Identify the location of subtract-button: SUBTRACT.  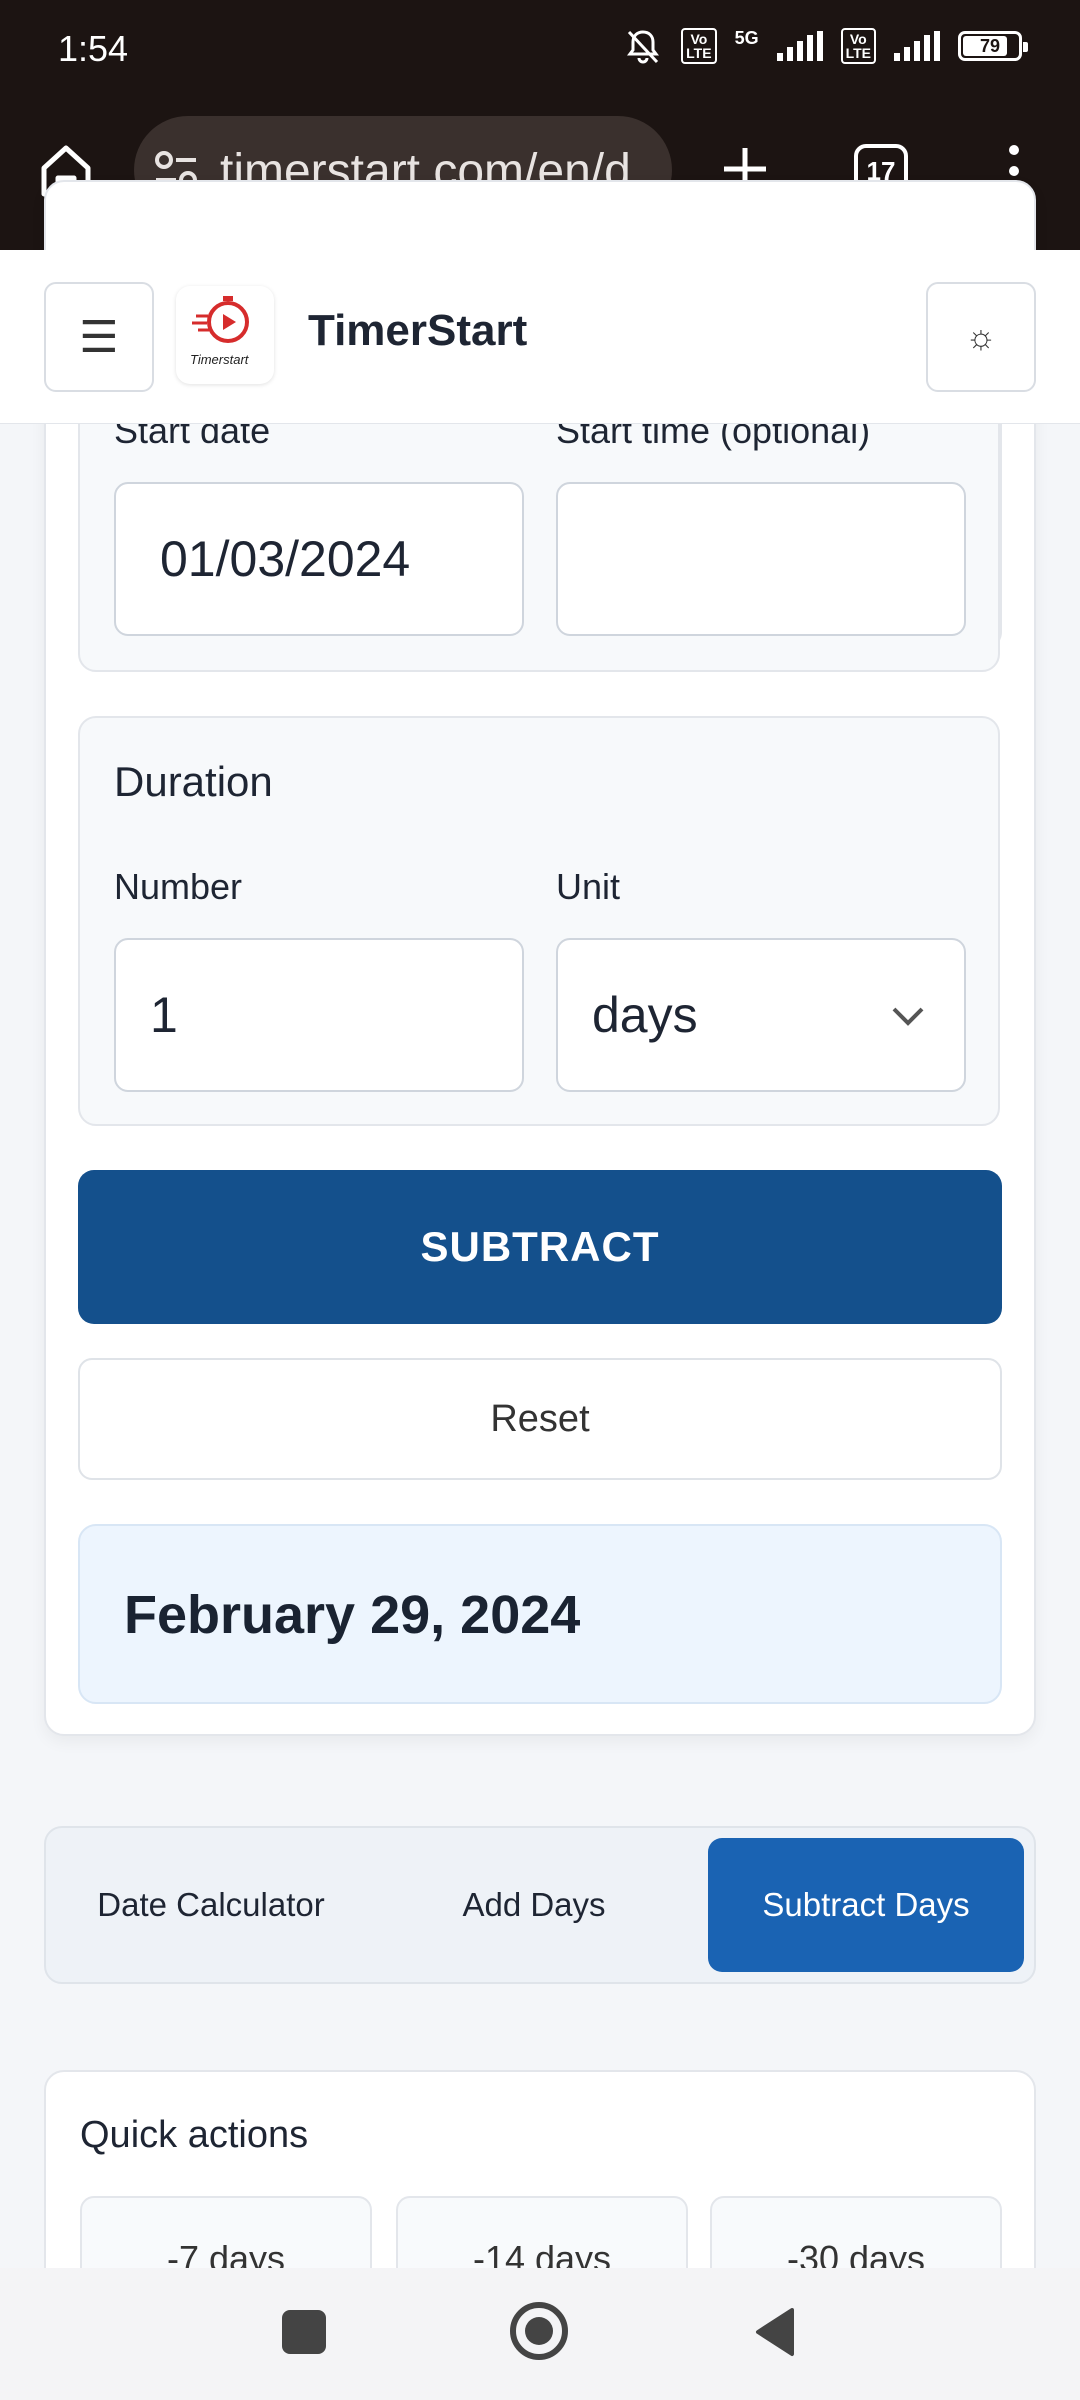
(540, 1247).